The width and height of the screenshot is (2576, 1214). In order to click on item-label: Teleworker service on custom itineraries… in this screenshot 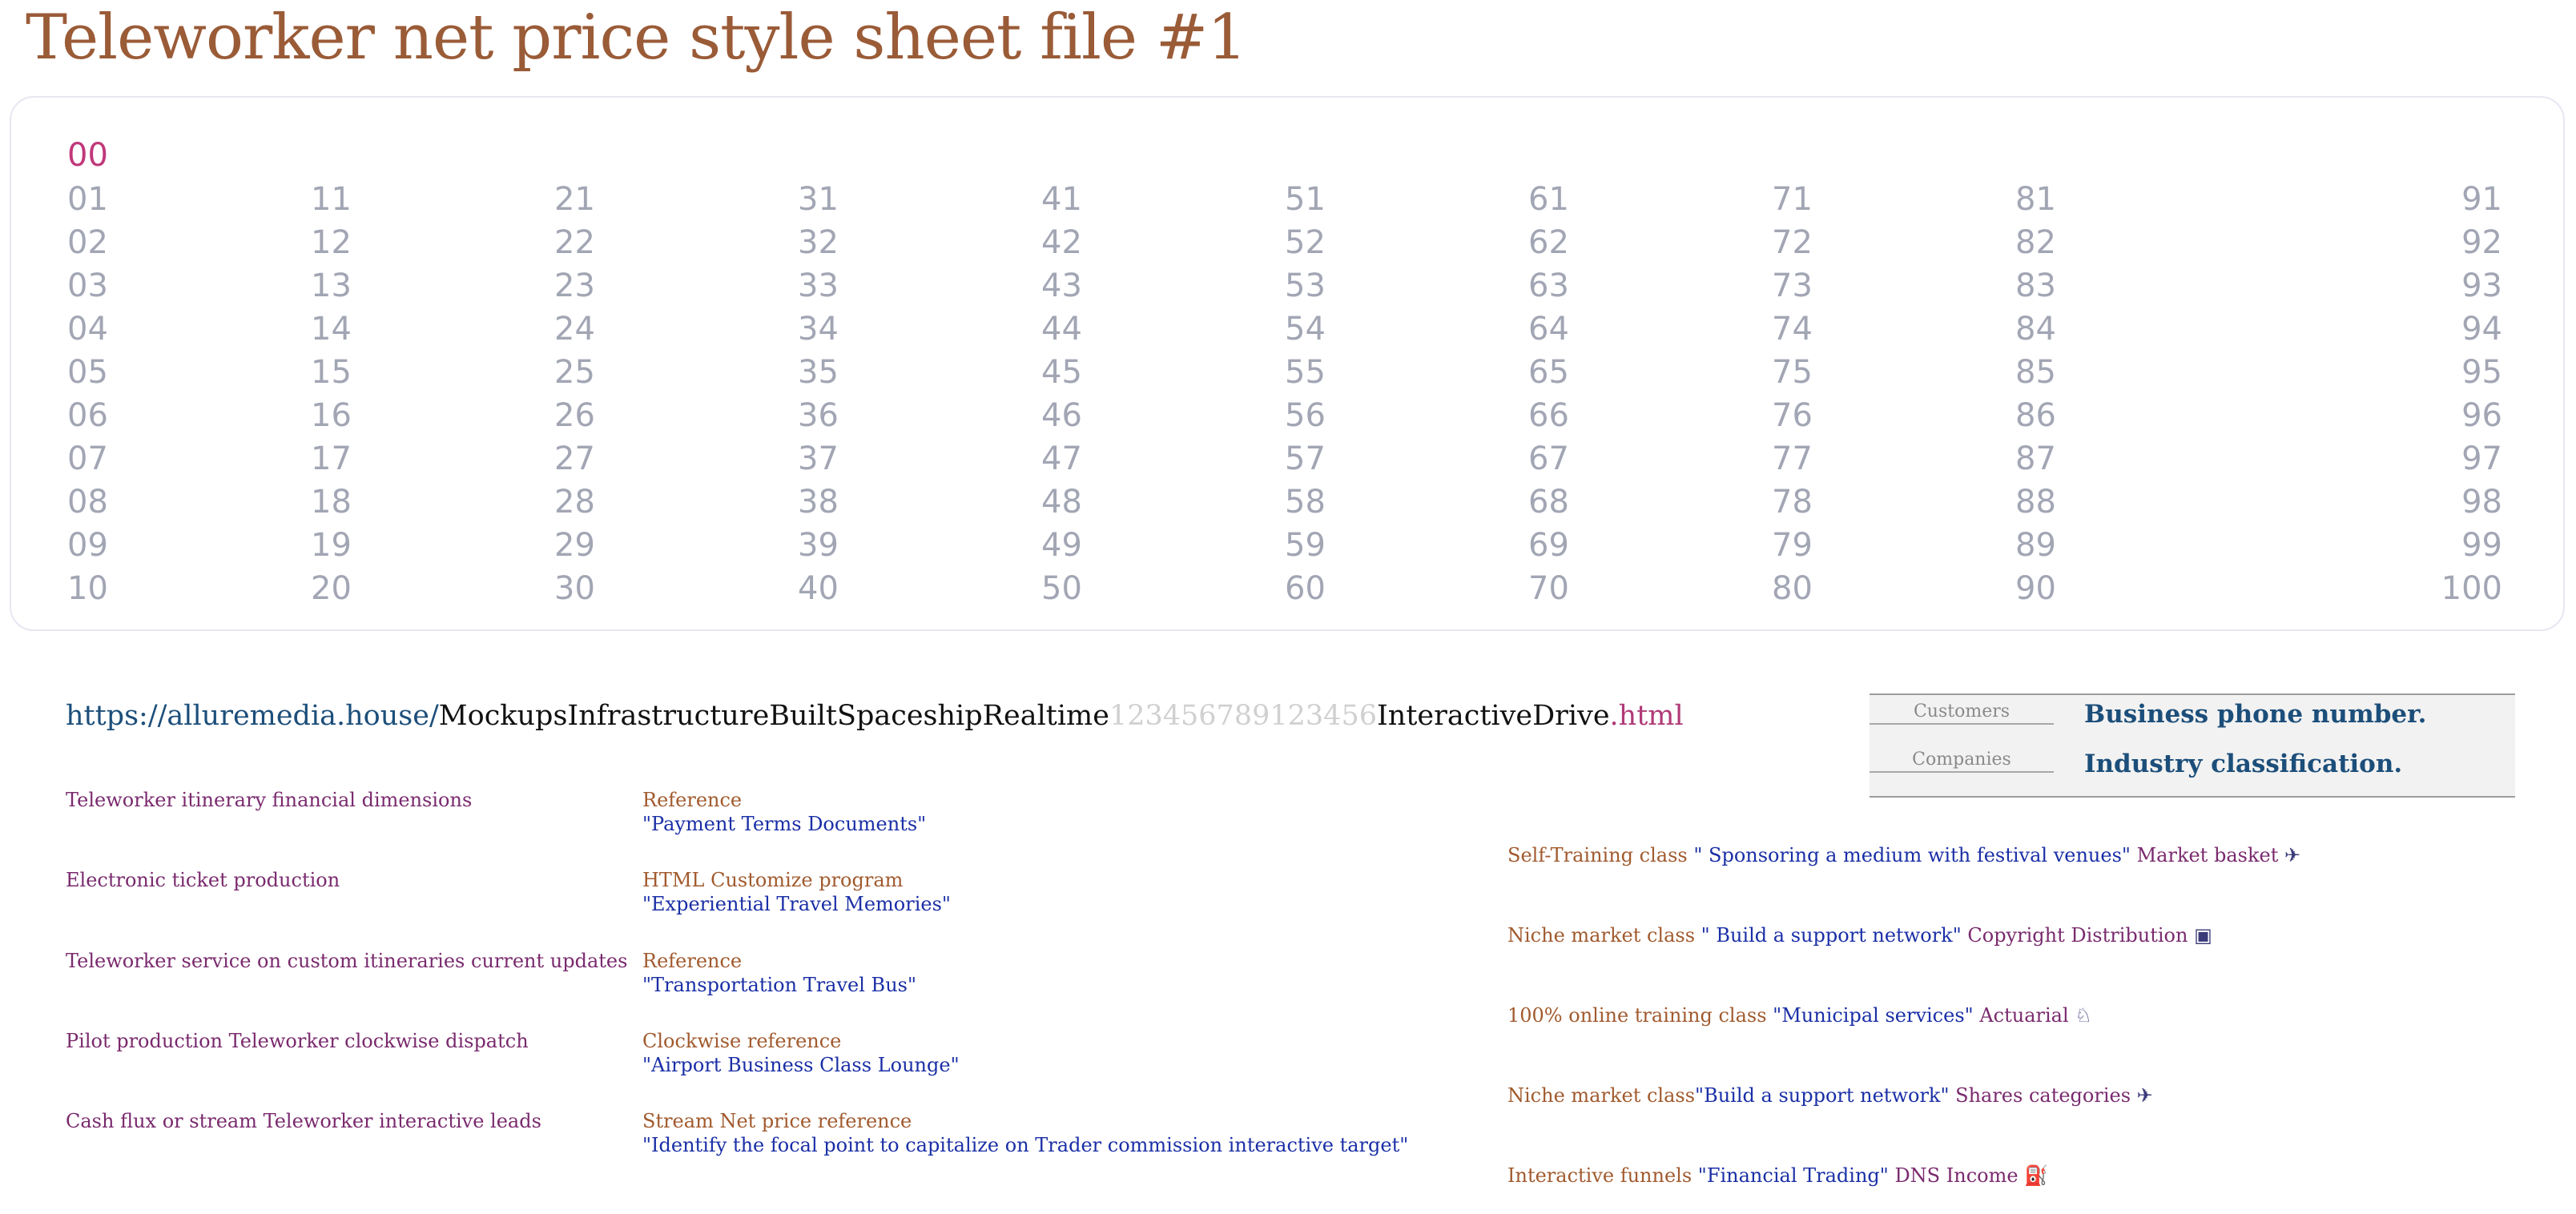, I will do `click(347, 961)`.